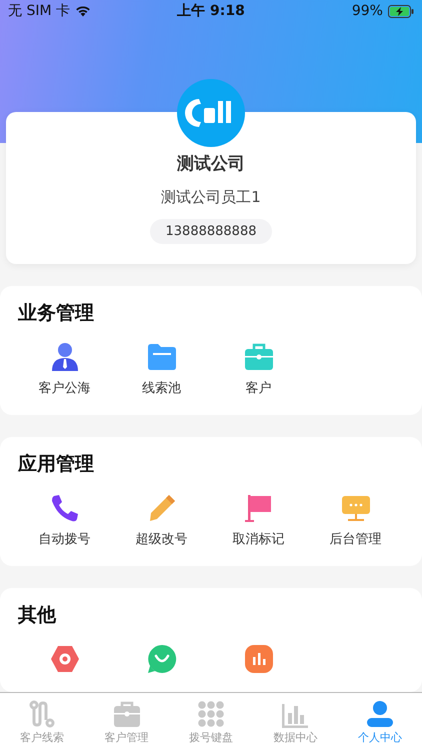 This screenshot has width=422, height=750. I want to click on phone-icon, so click(65, 508).